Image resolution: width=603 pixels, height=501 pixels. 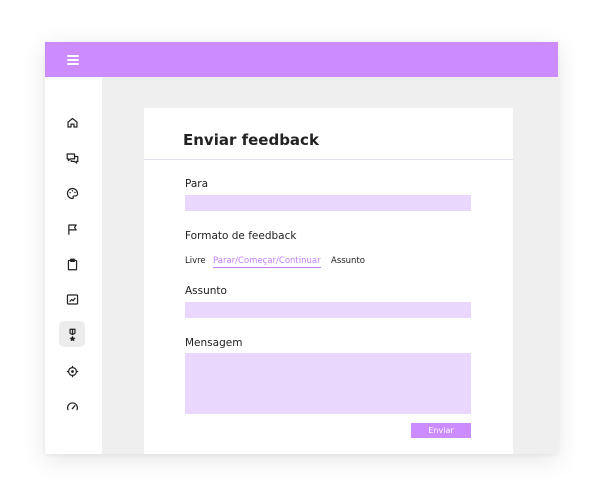 I want to click on subject-field, so click(x=328, y=310).